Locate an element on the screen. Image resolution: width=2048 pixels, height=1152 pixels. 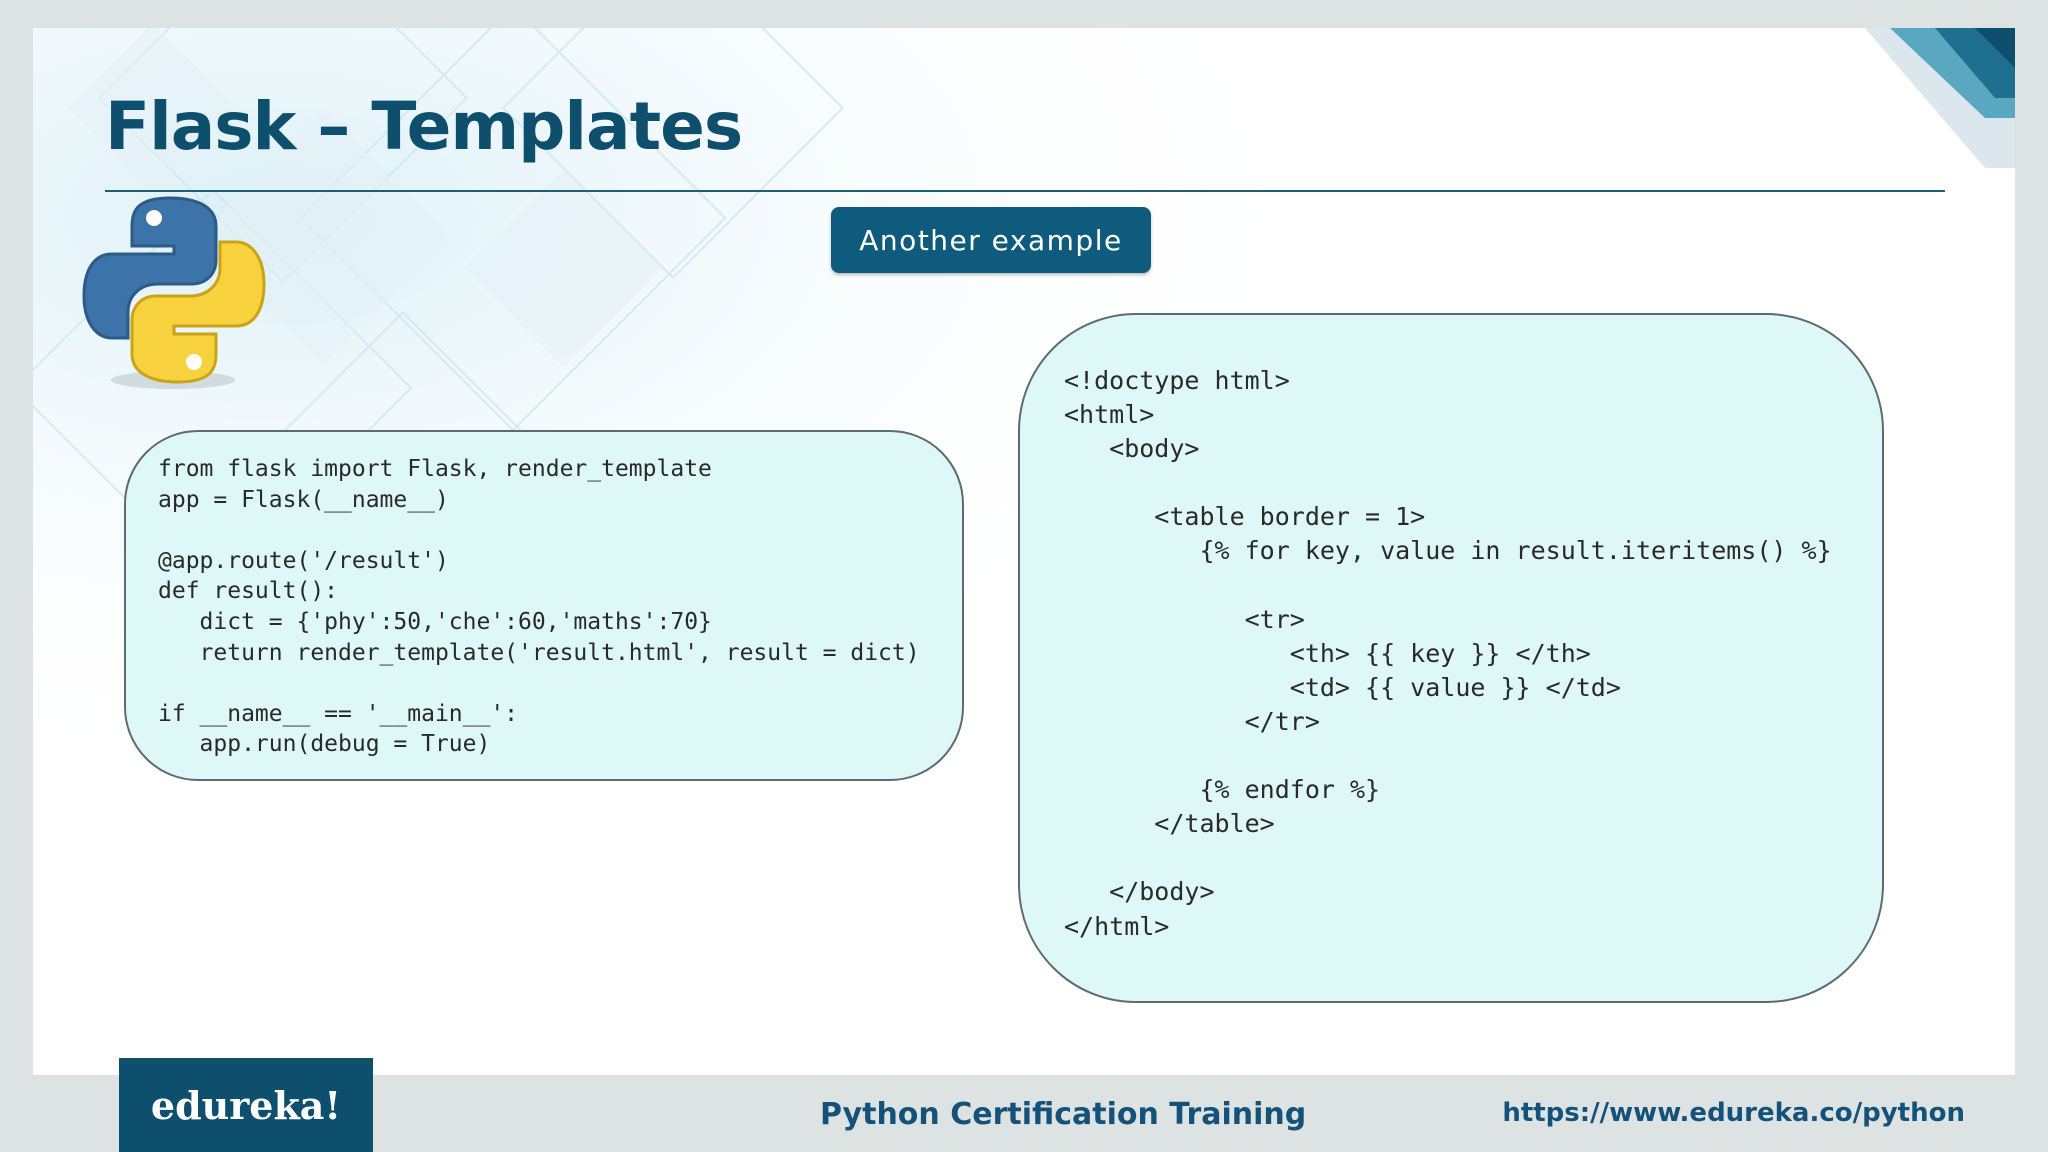
footer-url-link: https://www.edureka.co/python is located at coordinates (1733, 1113).